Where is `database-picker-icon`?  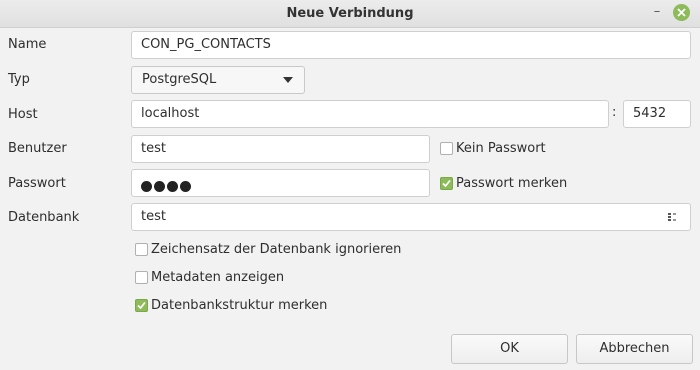 database-picker-icon is located at coordinates (673, 217).